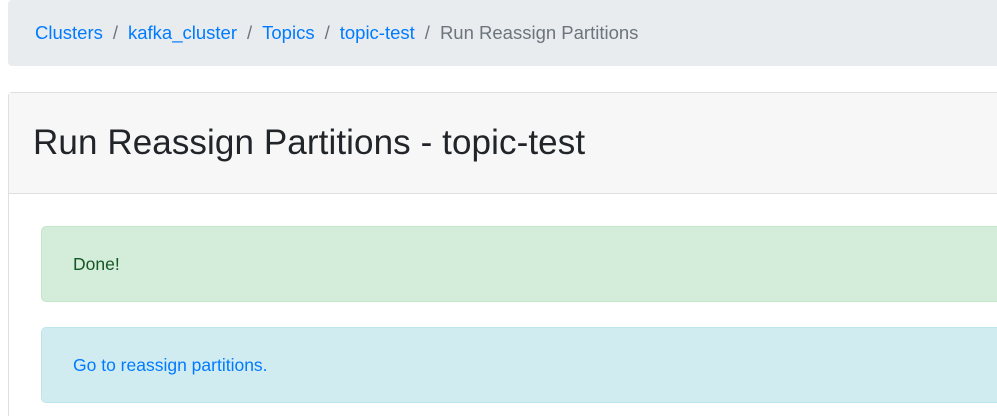  I want to click on breadcrumb-current: Run Reassign Partitions, so click(539, 32).